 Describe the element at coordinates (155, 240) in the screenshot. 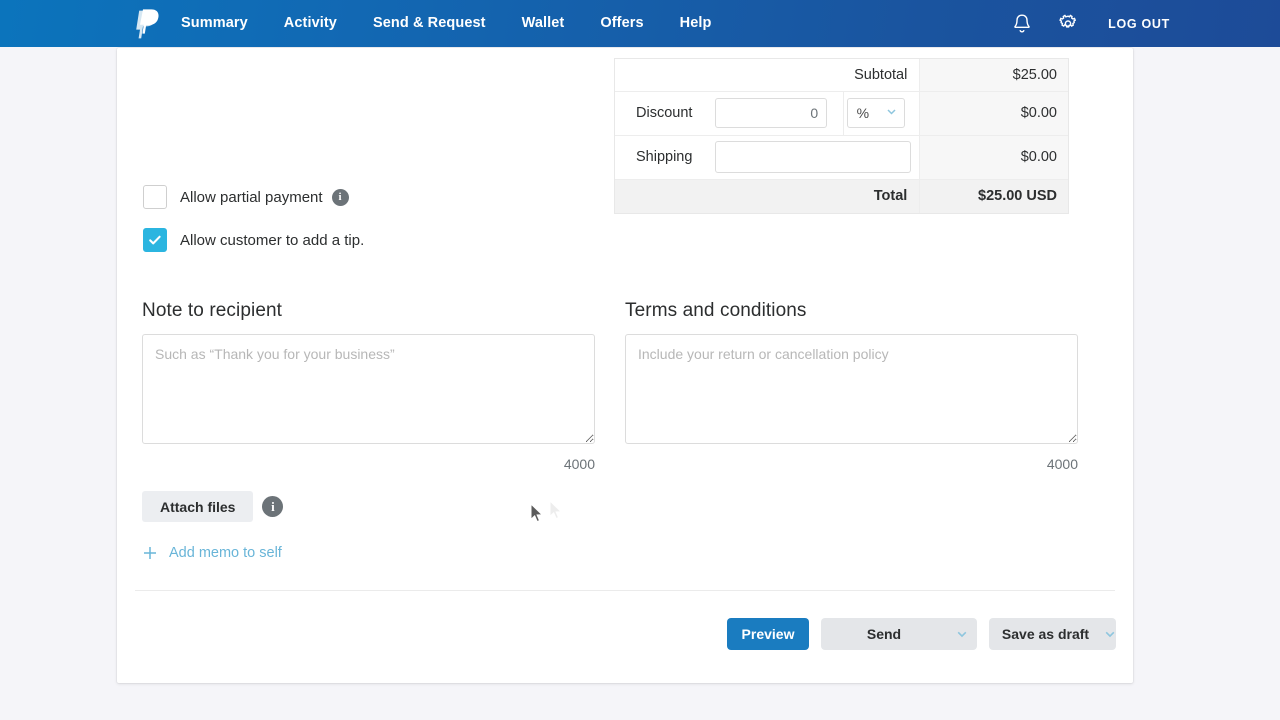

I see `allow-tip-checkbox` at that location.